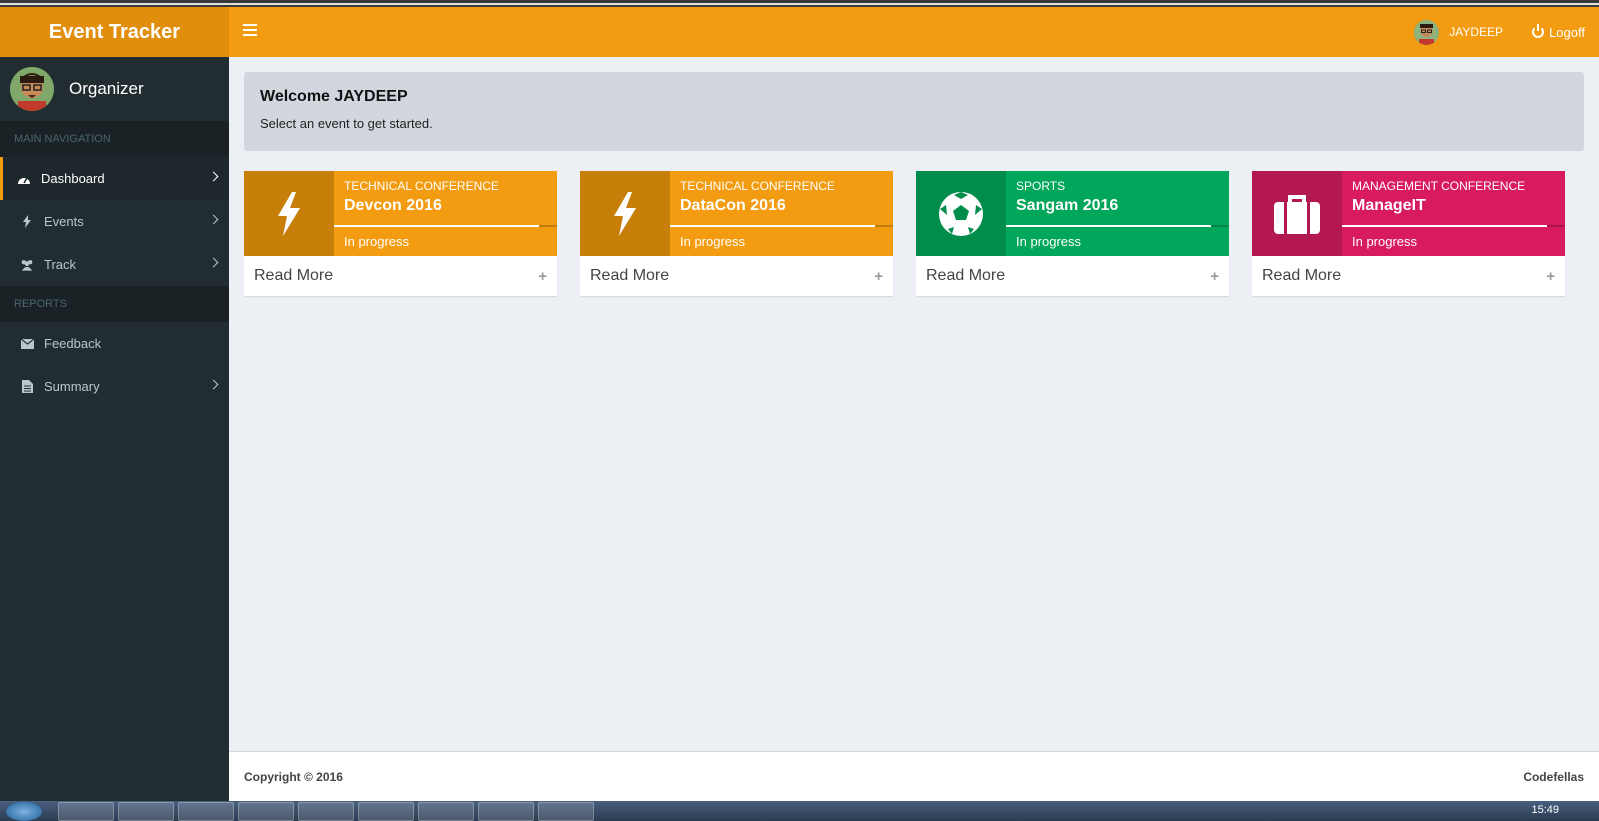 This screenshot has width=1599, height=821. What do you see at coordinates (346, 123) in the screenshot?
I see `welcome-subtitle: Select an event to get started.` at bounding box center [346, 123].